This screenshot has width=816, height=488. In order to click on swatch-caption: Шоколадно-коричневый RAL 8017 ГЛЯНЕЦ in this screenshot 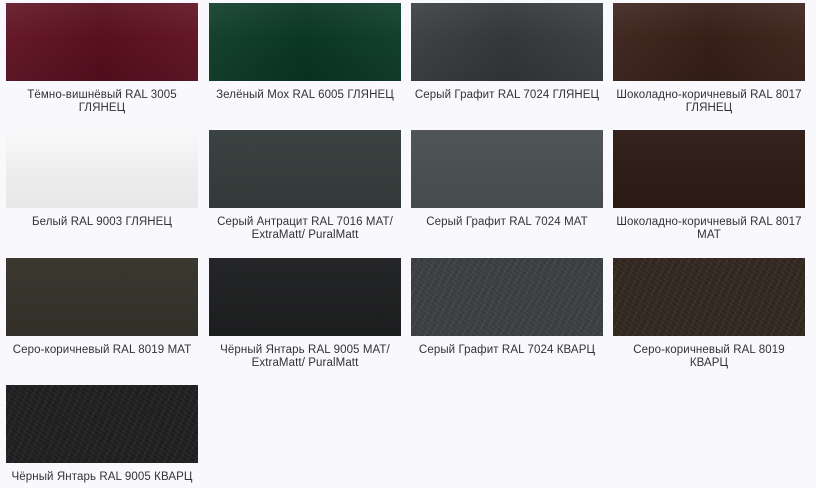, I will do `click(709, 101)`.